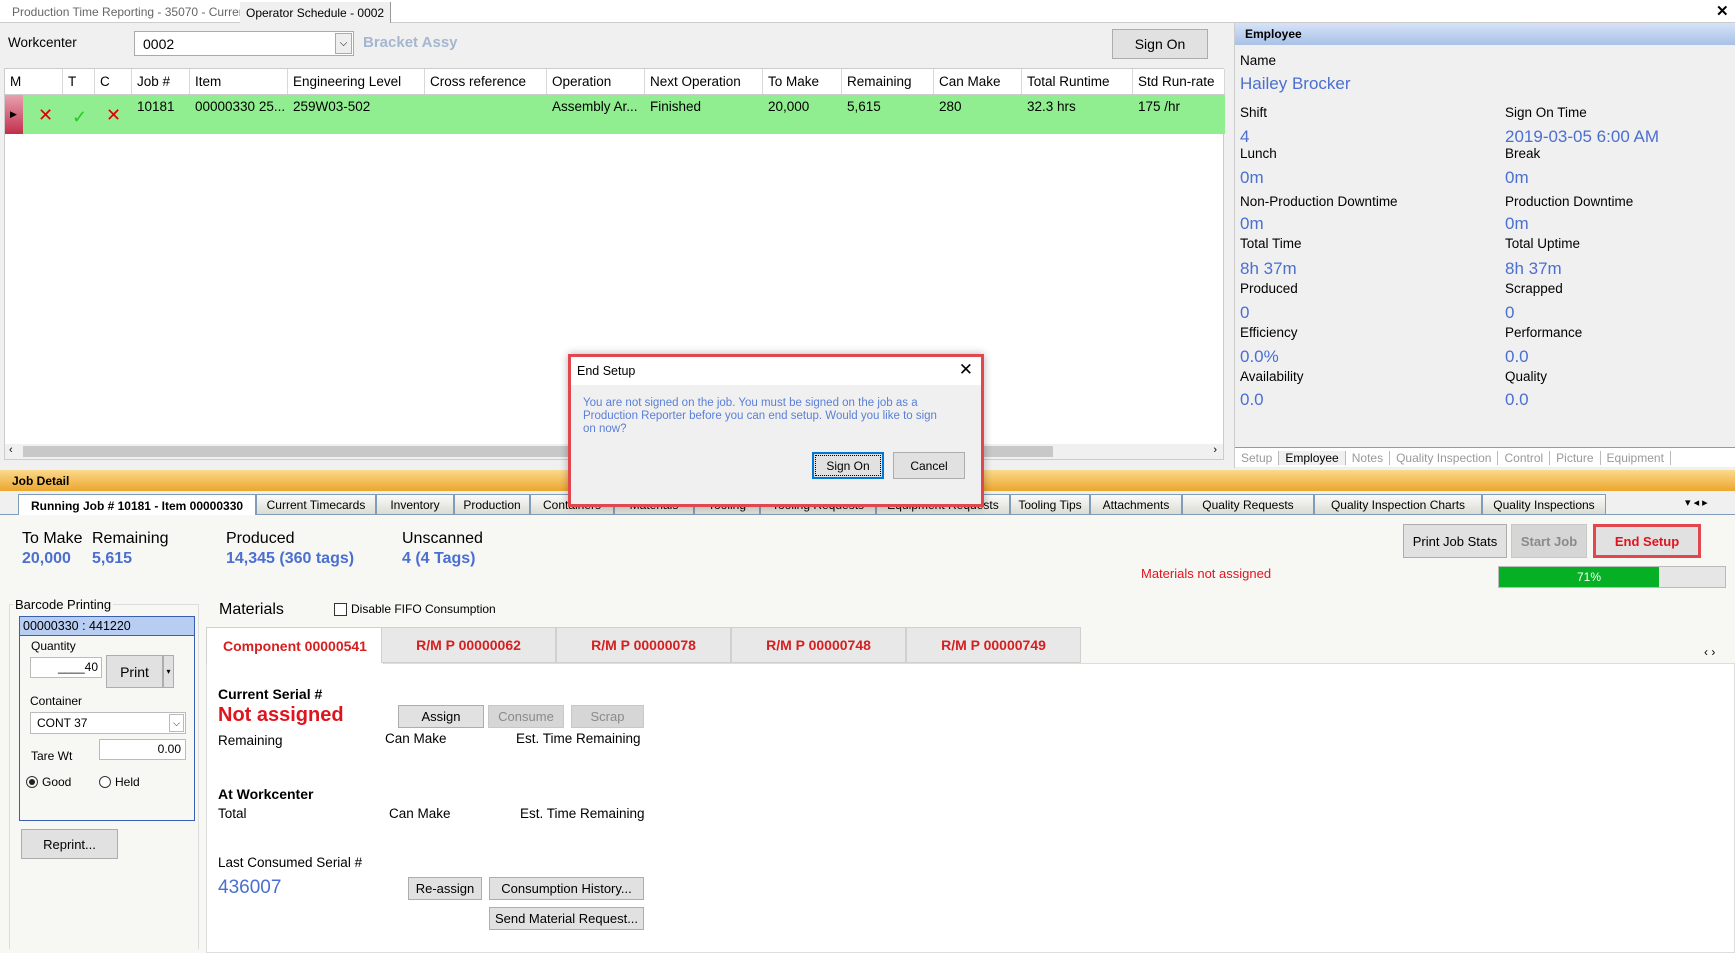  Describe the element at coordinates (704, 81) in the screenshot. I see `col-next-operation: Next Operation` at that location.